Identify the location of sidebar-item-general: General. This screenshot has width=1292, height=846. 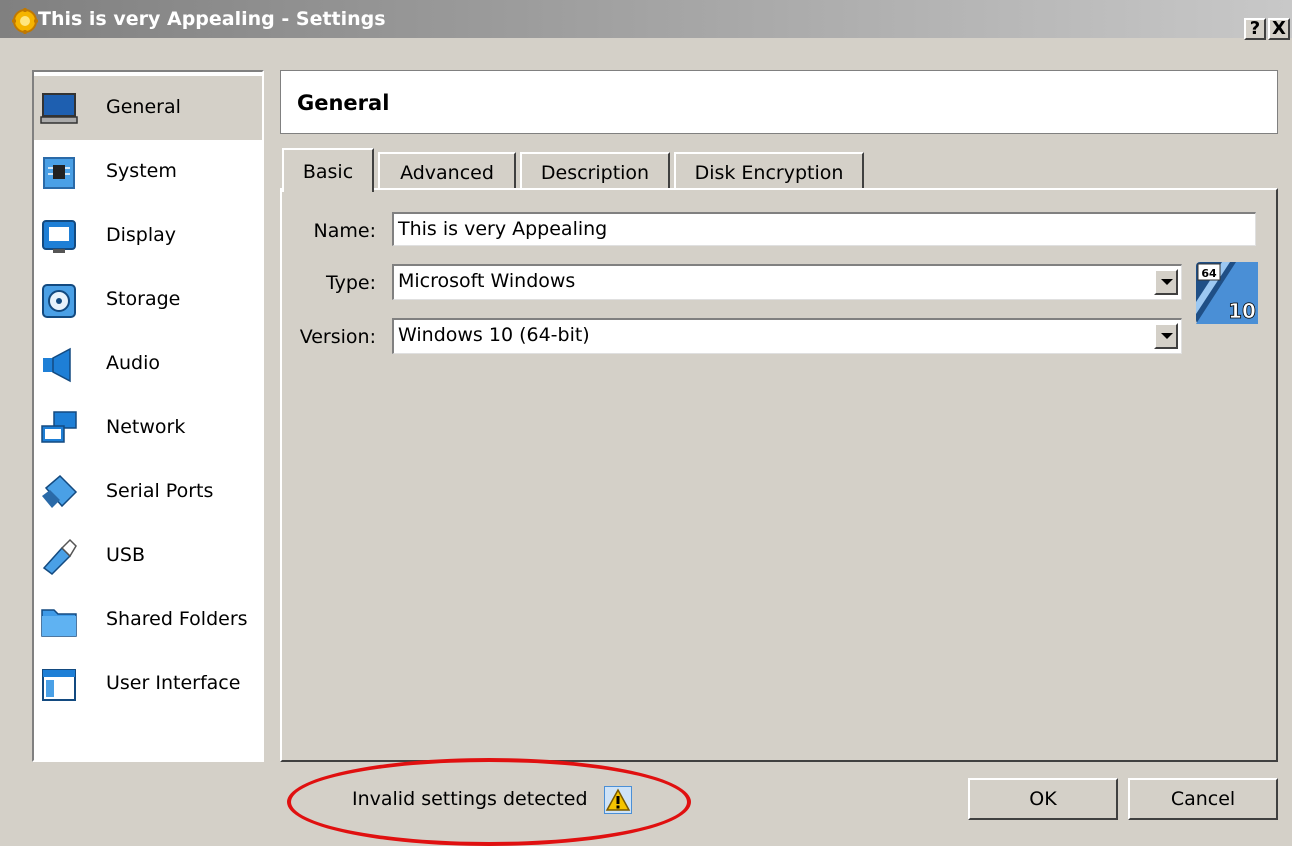
(148, 108).